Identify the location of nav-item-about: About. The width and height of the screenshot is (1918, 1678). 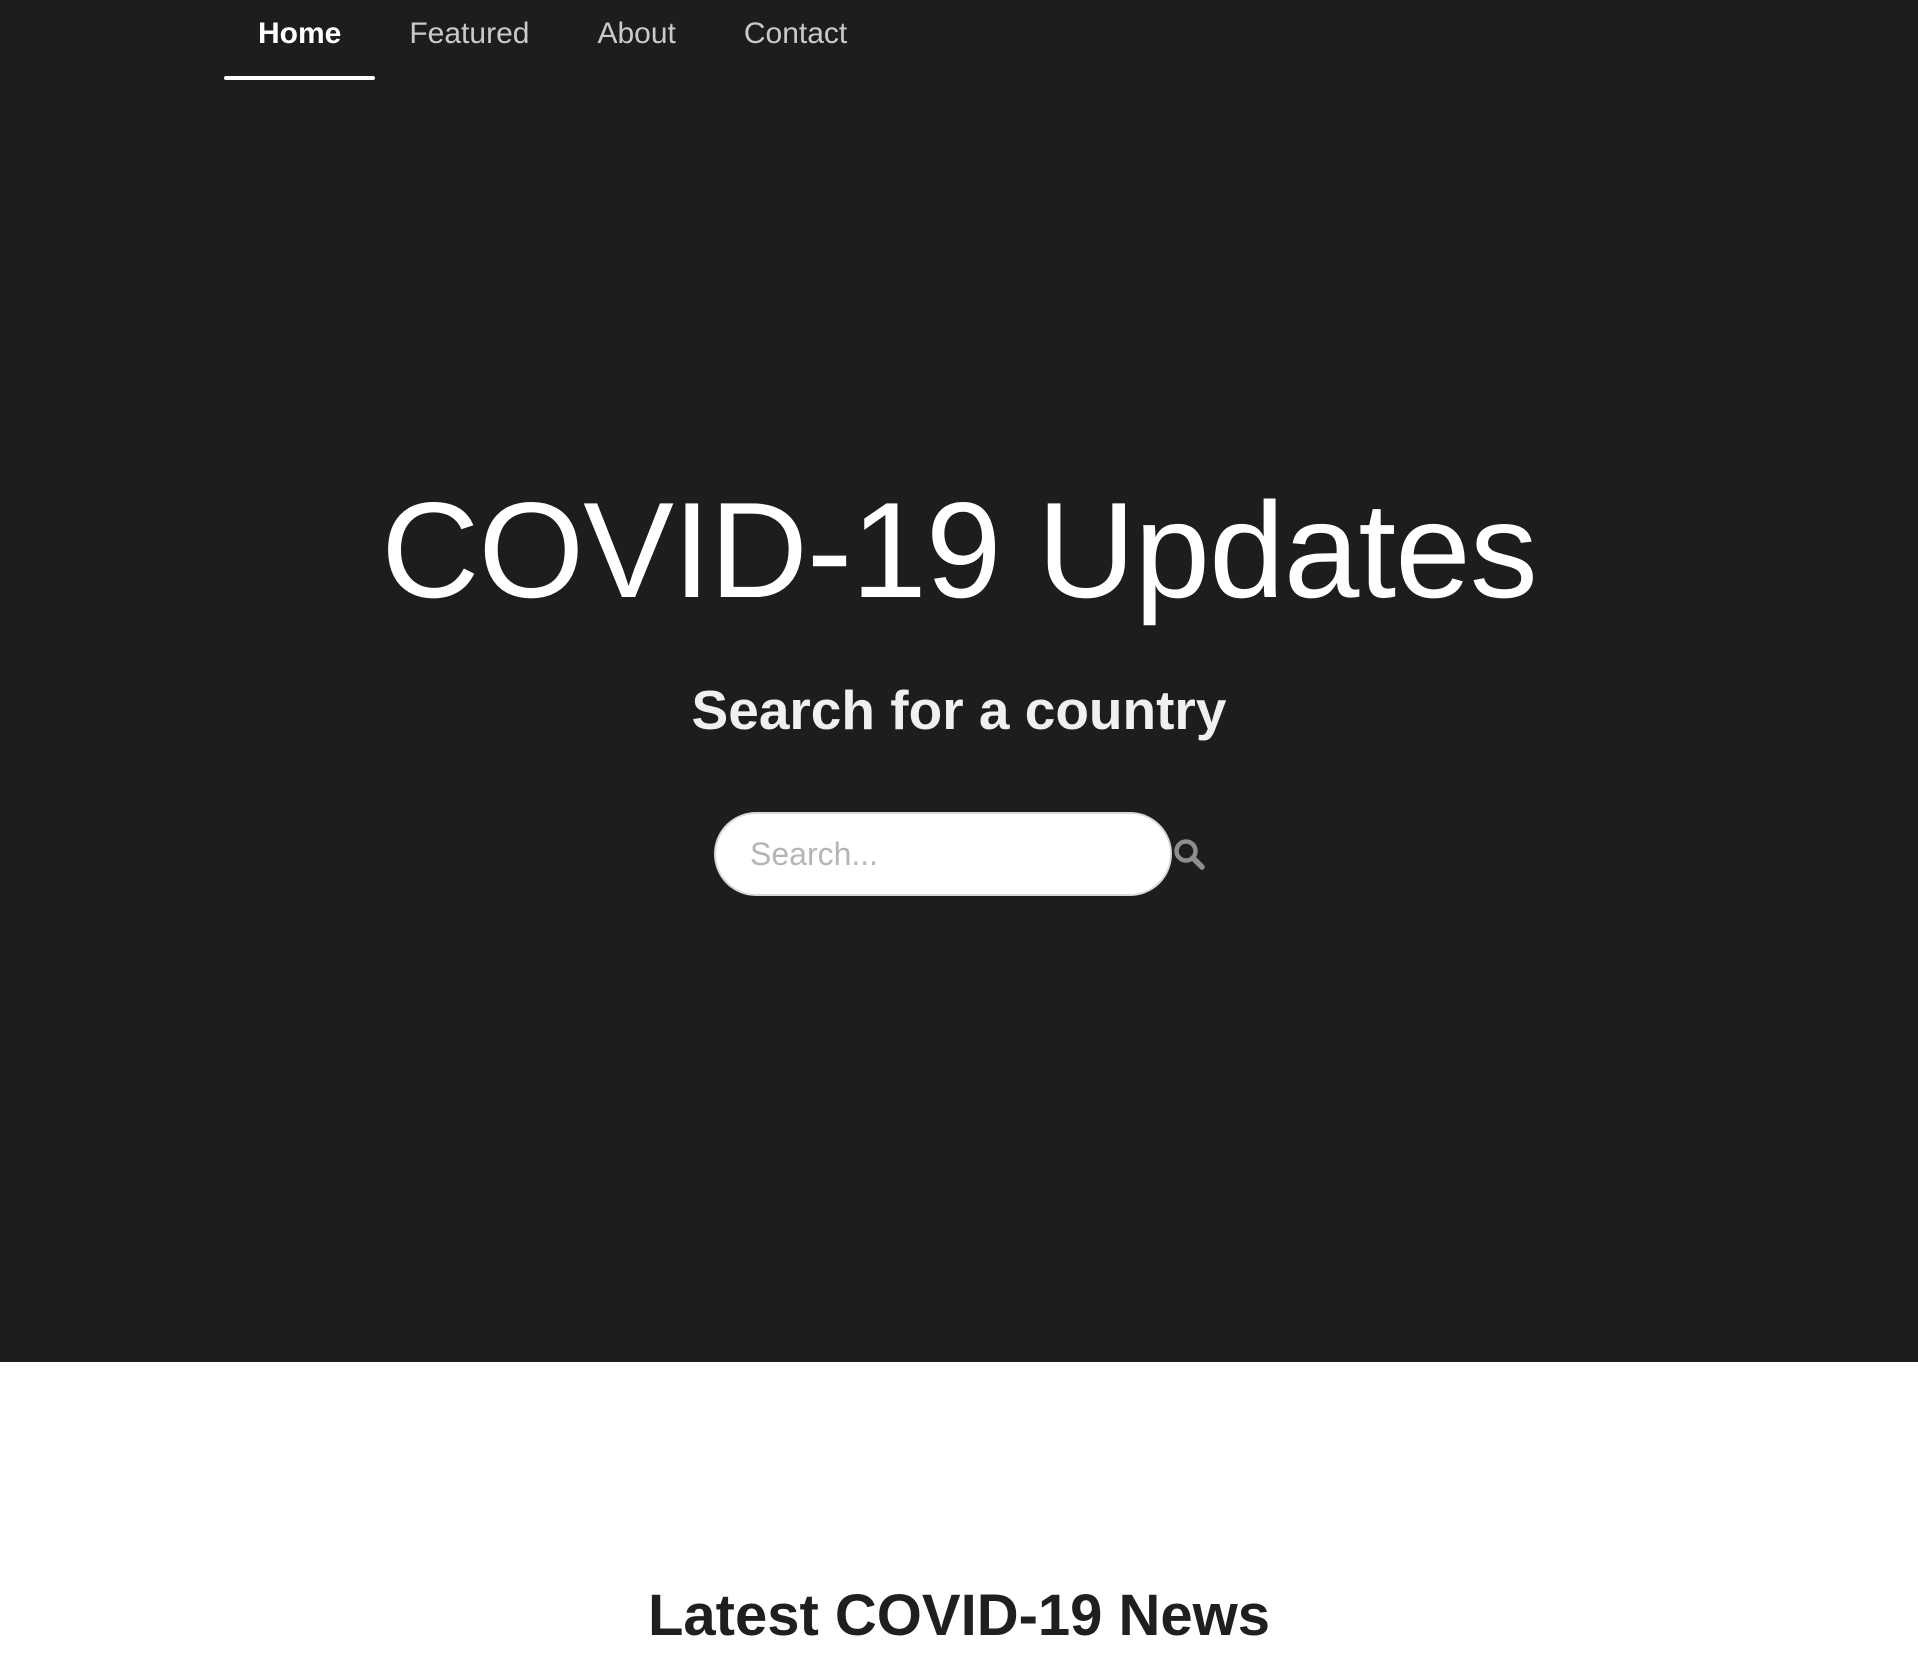
(636, 40).